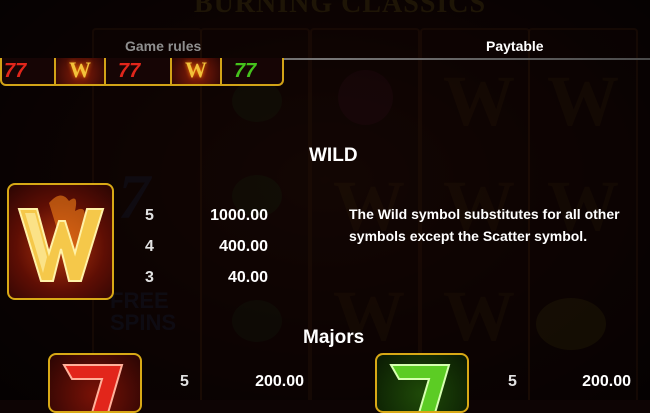  What do you see at coordinates (149, 277) in the screenshot?
I see `payout-count: 3` at bounding box center [149, 277].